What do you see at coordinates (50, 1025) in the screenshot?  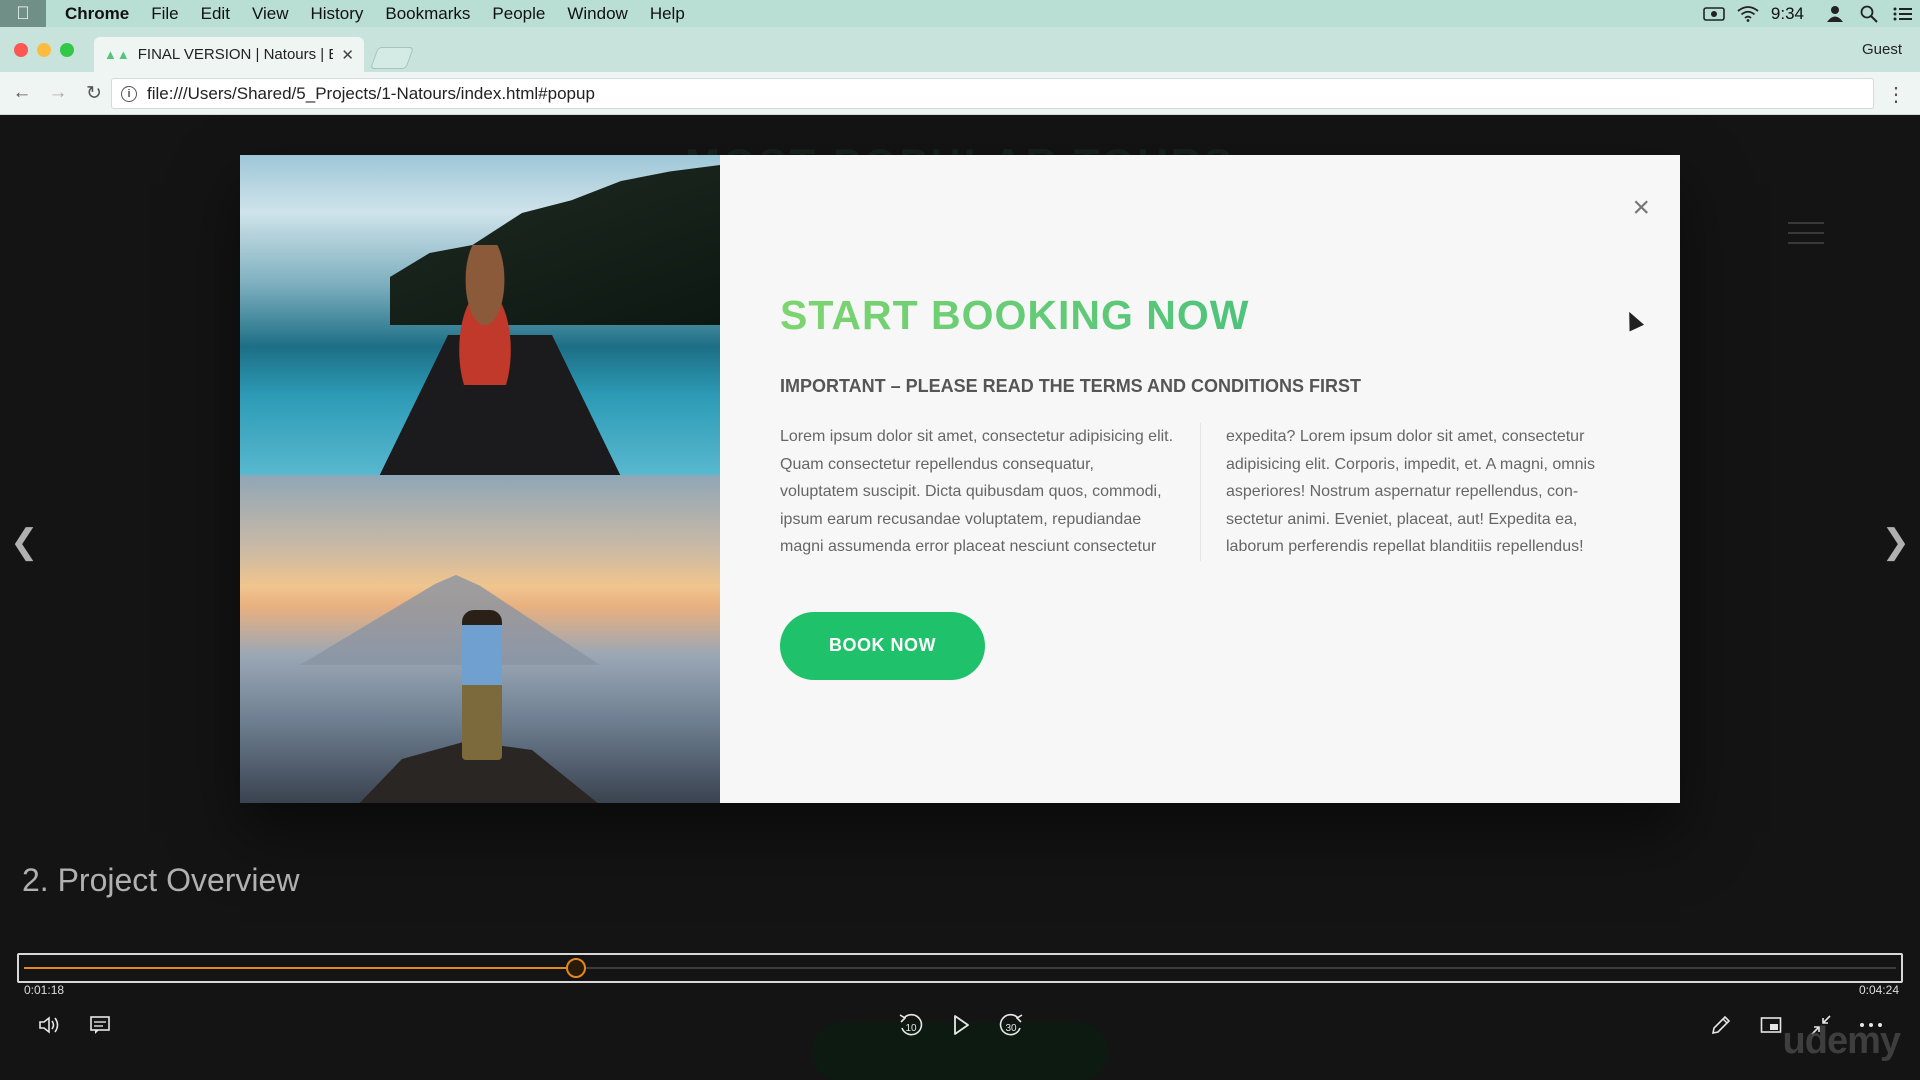 I see `volume-icon` at bounding box center [50, 1025].